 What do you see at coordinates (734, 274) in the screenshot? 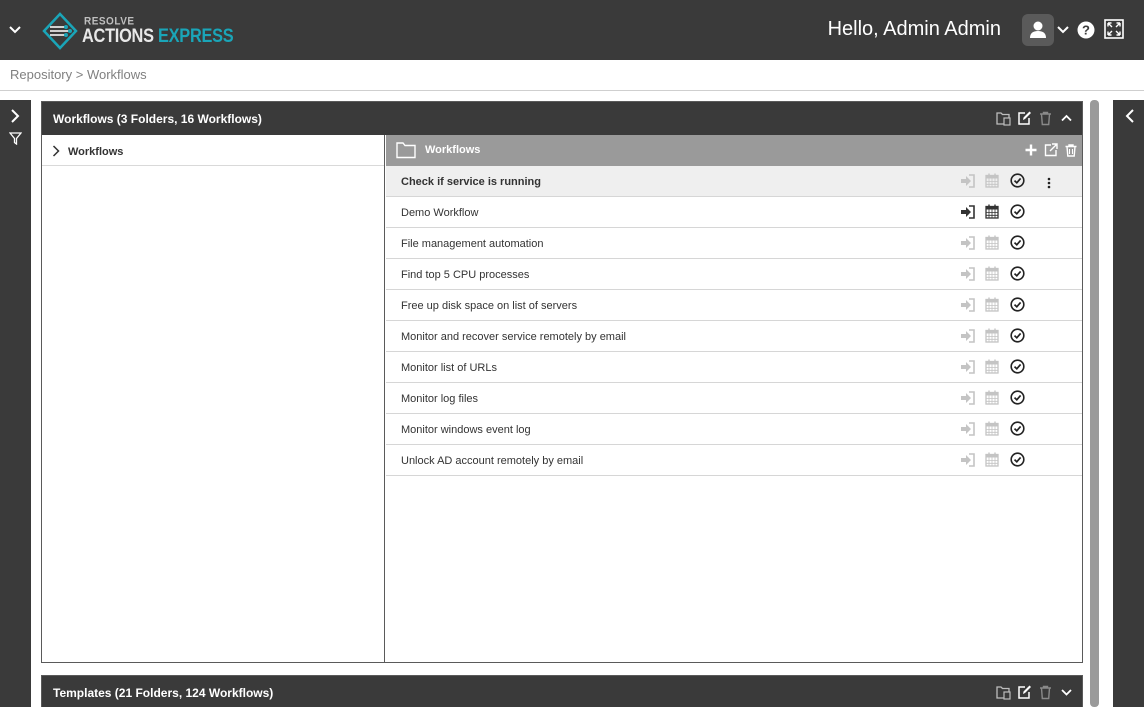
I see `table-row: Find top 5 CPU processes` at bounding box center [734, 274].